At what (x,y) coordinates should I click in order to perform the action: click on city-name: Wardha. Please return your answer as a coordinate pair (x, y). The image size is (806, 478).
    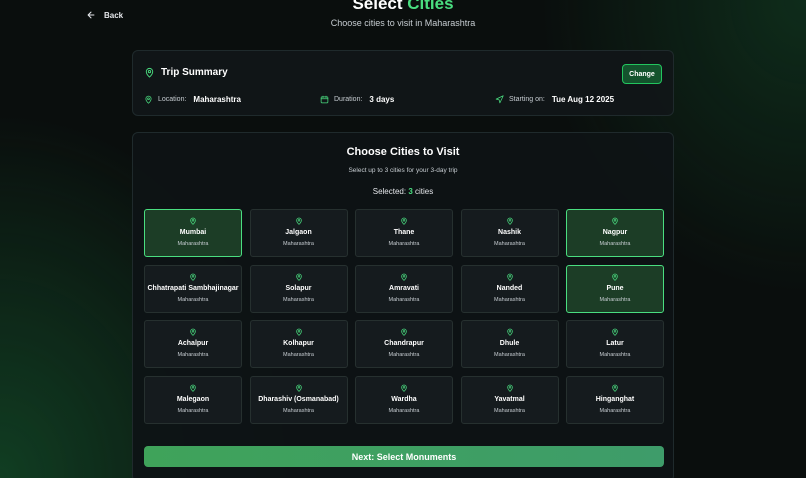
    Looking at the image, I should click on (404, 399).